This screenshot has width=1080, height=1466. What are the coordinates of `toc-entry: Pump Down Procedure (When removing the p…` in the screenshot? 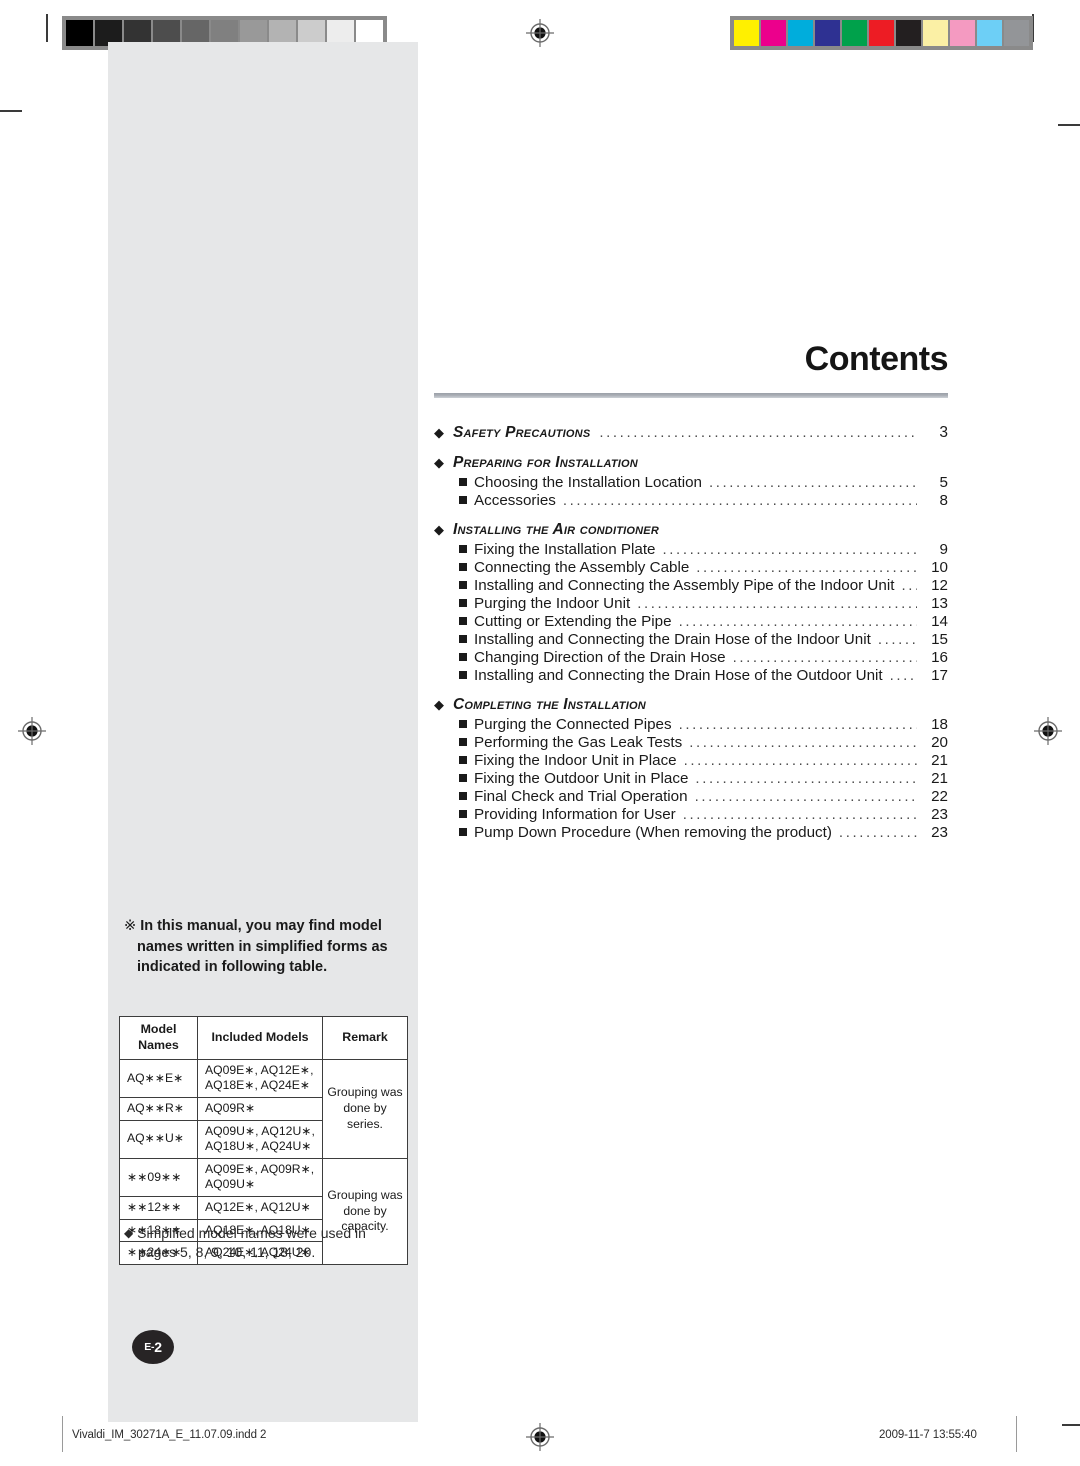 It's located at (691, 832).